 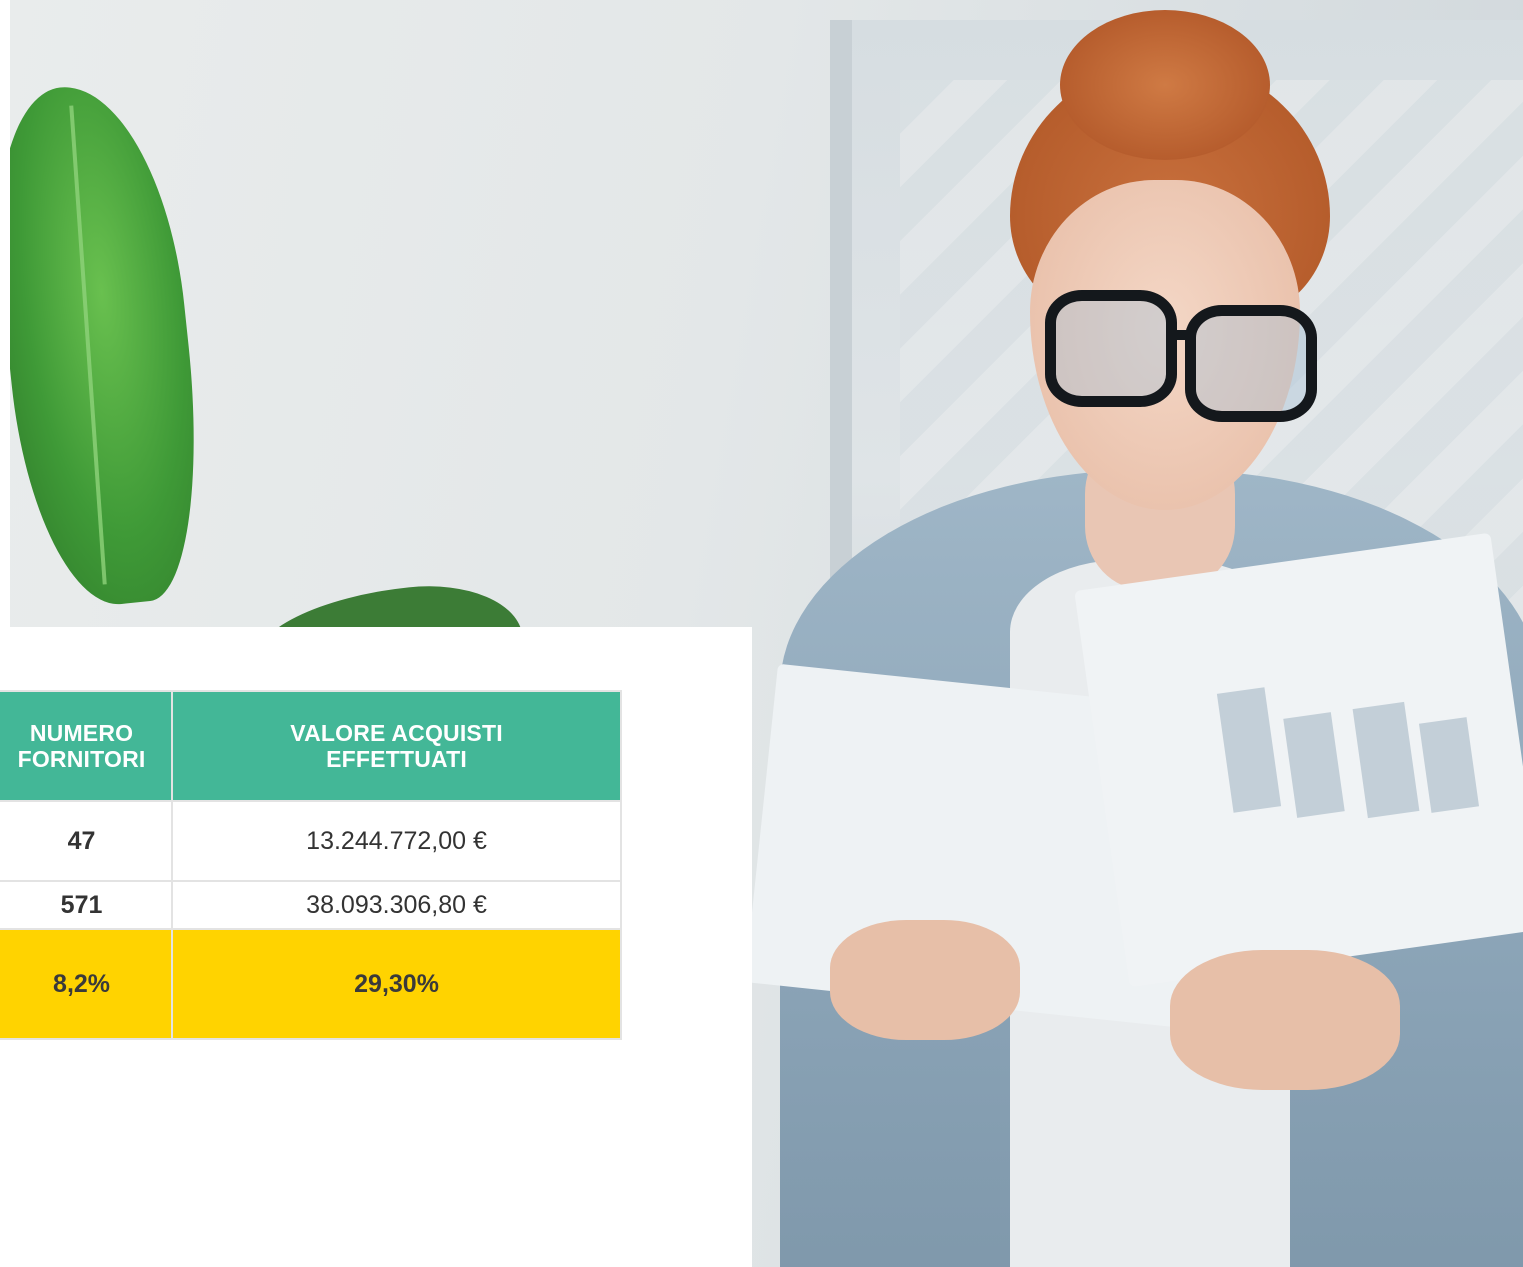 What do you see at coordinates (1111, 348) in the screenshot?
I see `glasses-left-lens` at bounding box center [1111, 348].